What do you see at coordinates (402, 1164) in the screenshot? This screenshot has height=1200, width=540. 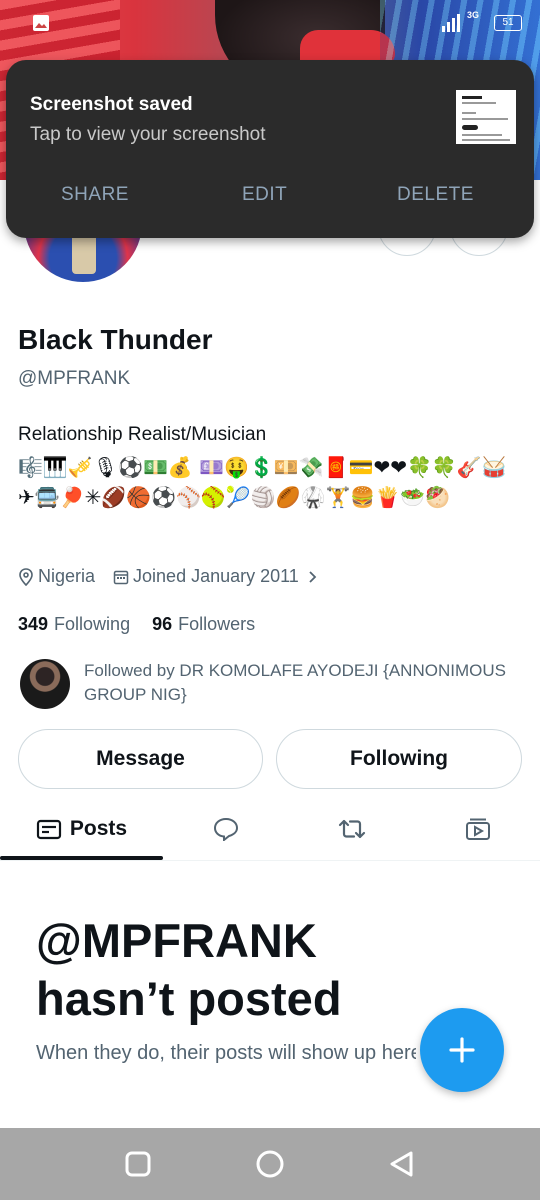 I see `back-icon` at bounding box center [402, 1164].